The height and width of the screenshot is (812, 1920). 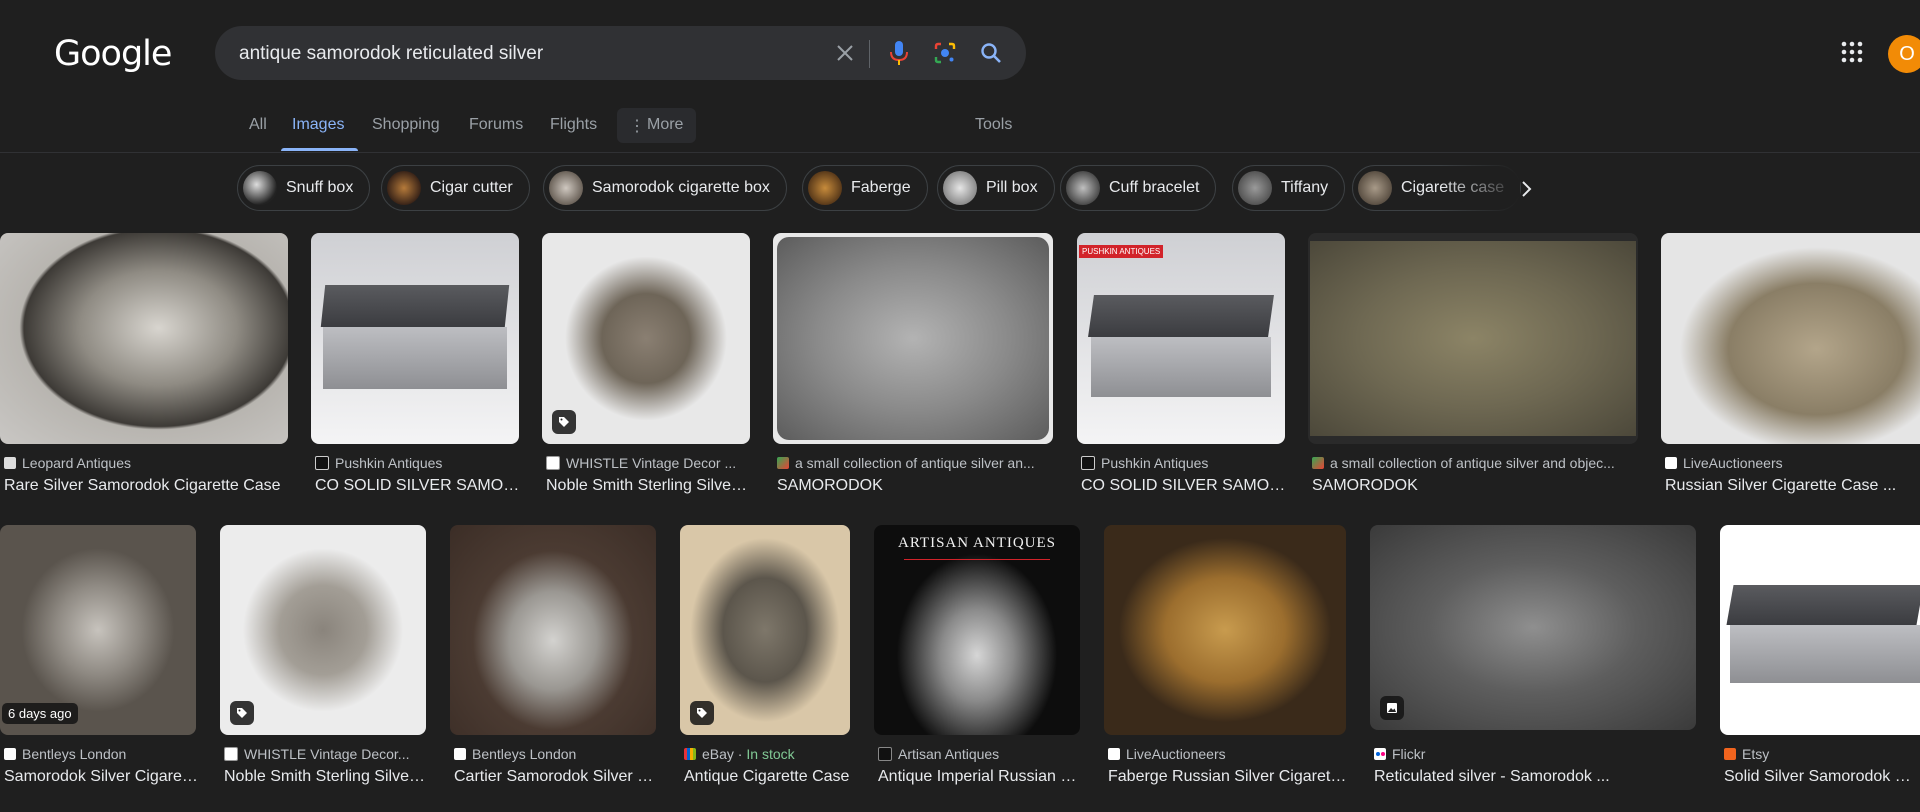 I want to click on result-title: Samorodok Silver Cigarette Box, so click(x=101, y=777).